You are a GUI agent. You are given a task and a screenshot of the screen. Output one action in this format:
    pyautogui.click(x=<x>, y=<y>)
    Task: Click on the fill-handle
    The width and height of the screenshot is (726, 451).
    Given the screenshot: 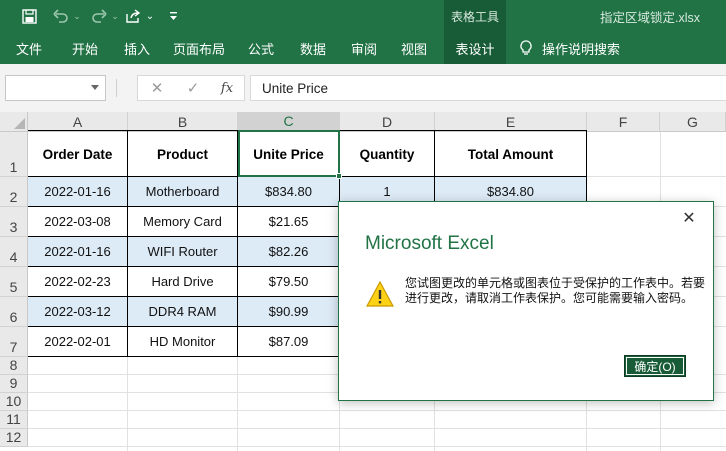 What is the action you would take?
    pyautogui.click(x=339, y=176)
    